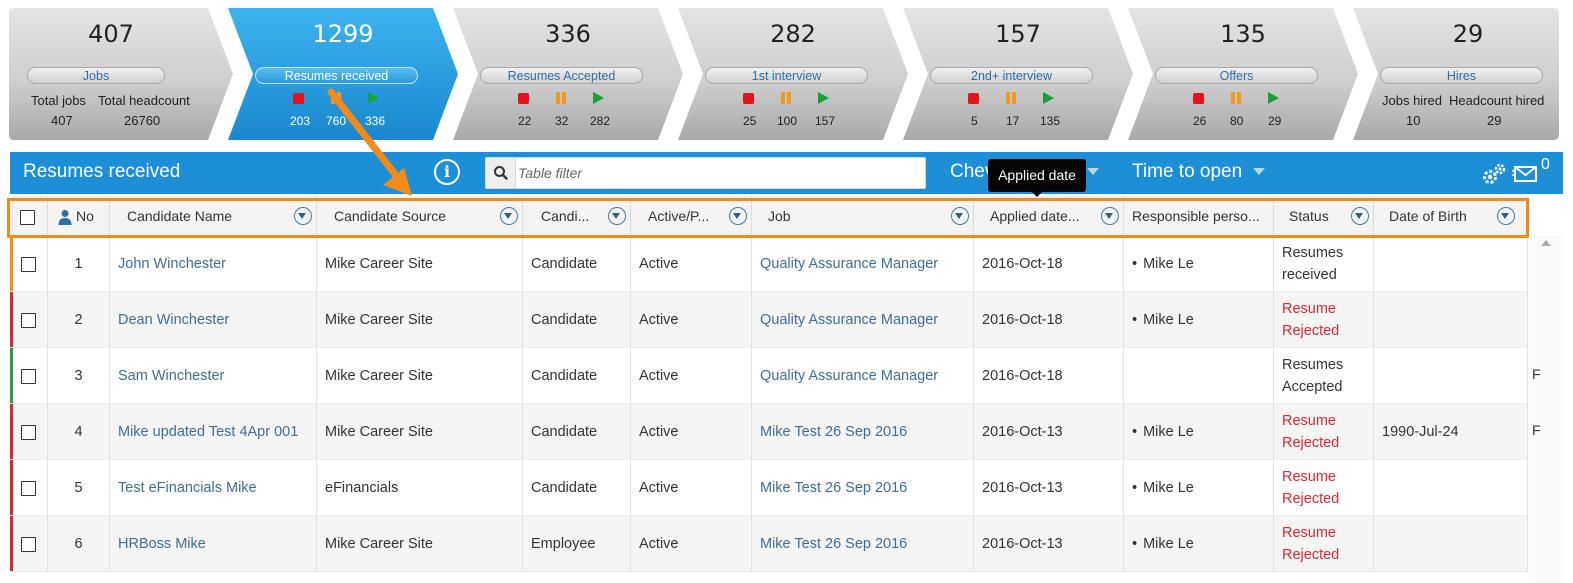  What do you see at coordinates (863, 216) in the screenshot?
I see `column-header-job: Job` at bounding box center [863, 216].